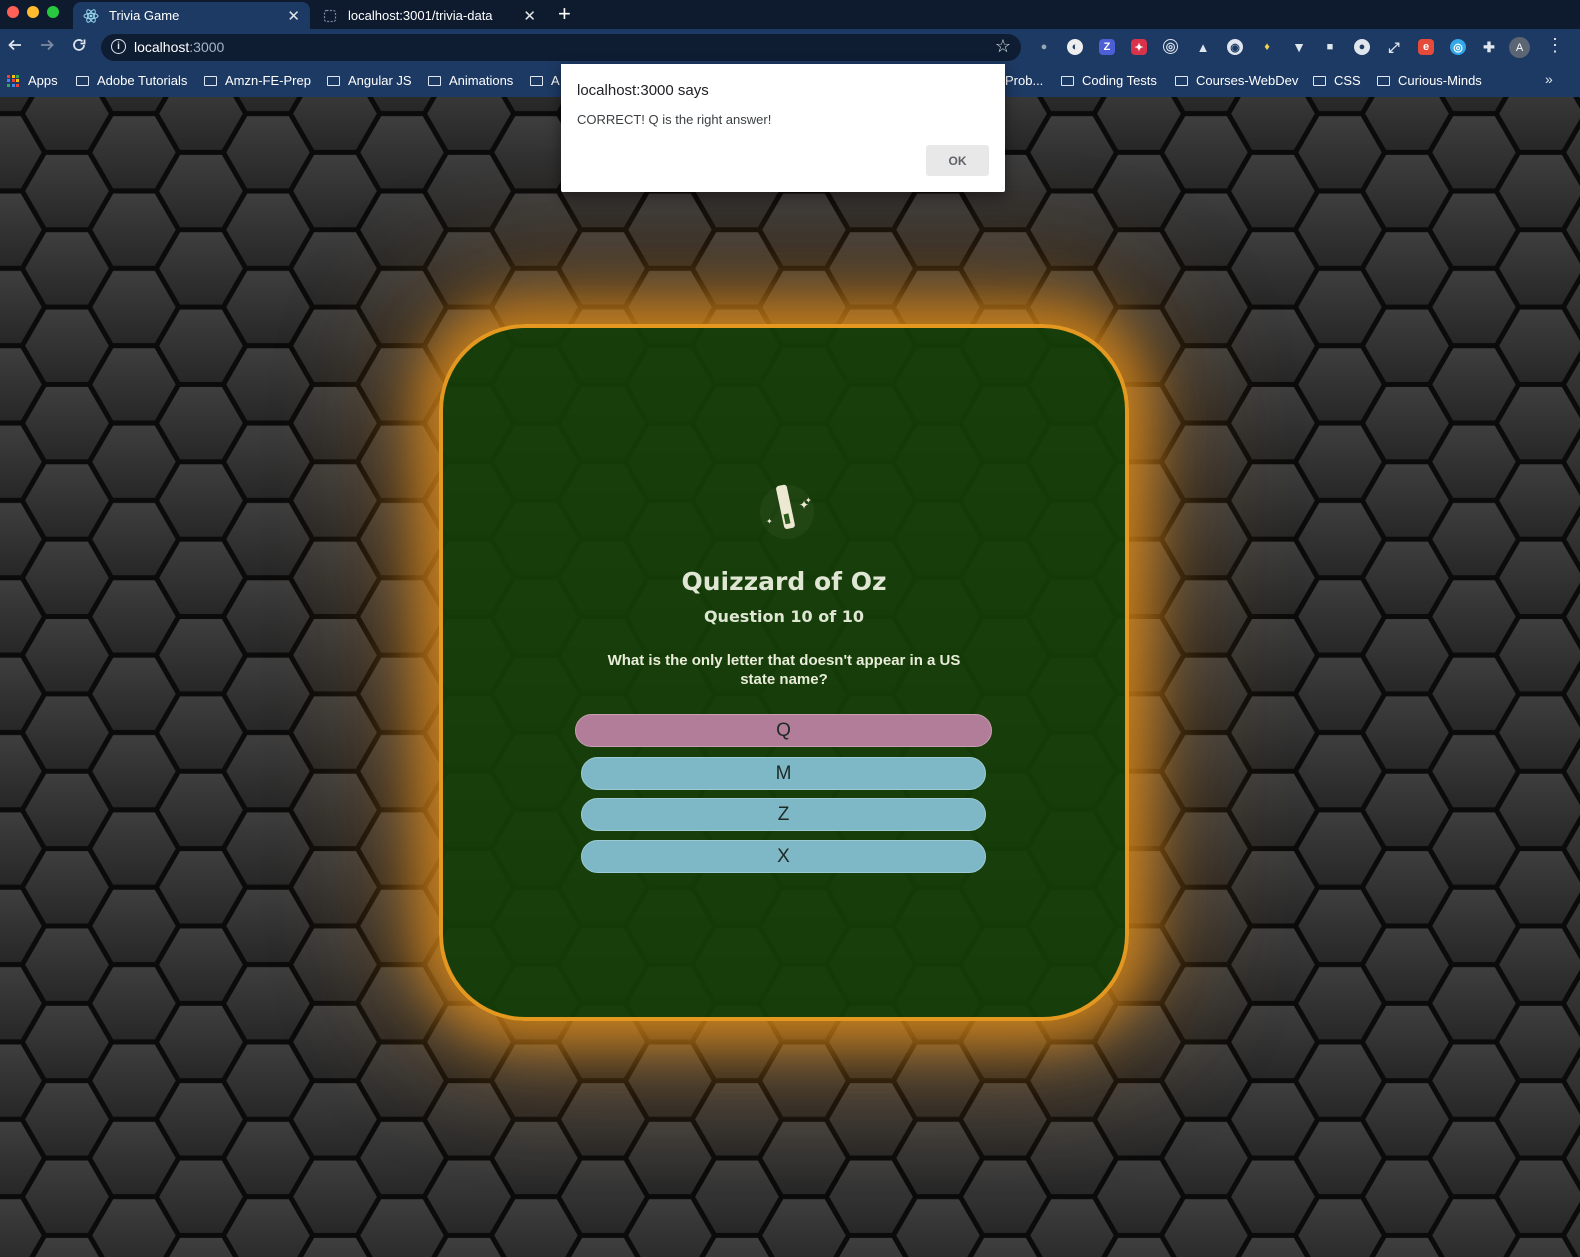  I want to click on extension-record-icon: ●, so click(1362, 47).